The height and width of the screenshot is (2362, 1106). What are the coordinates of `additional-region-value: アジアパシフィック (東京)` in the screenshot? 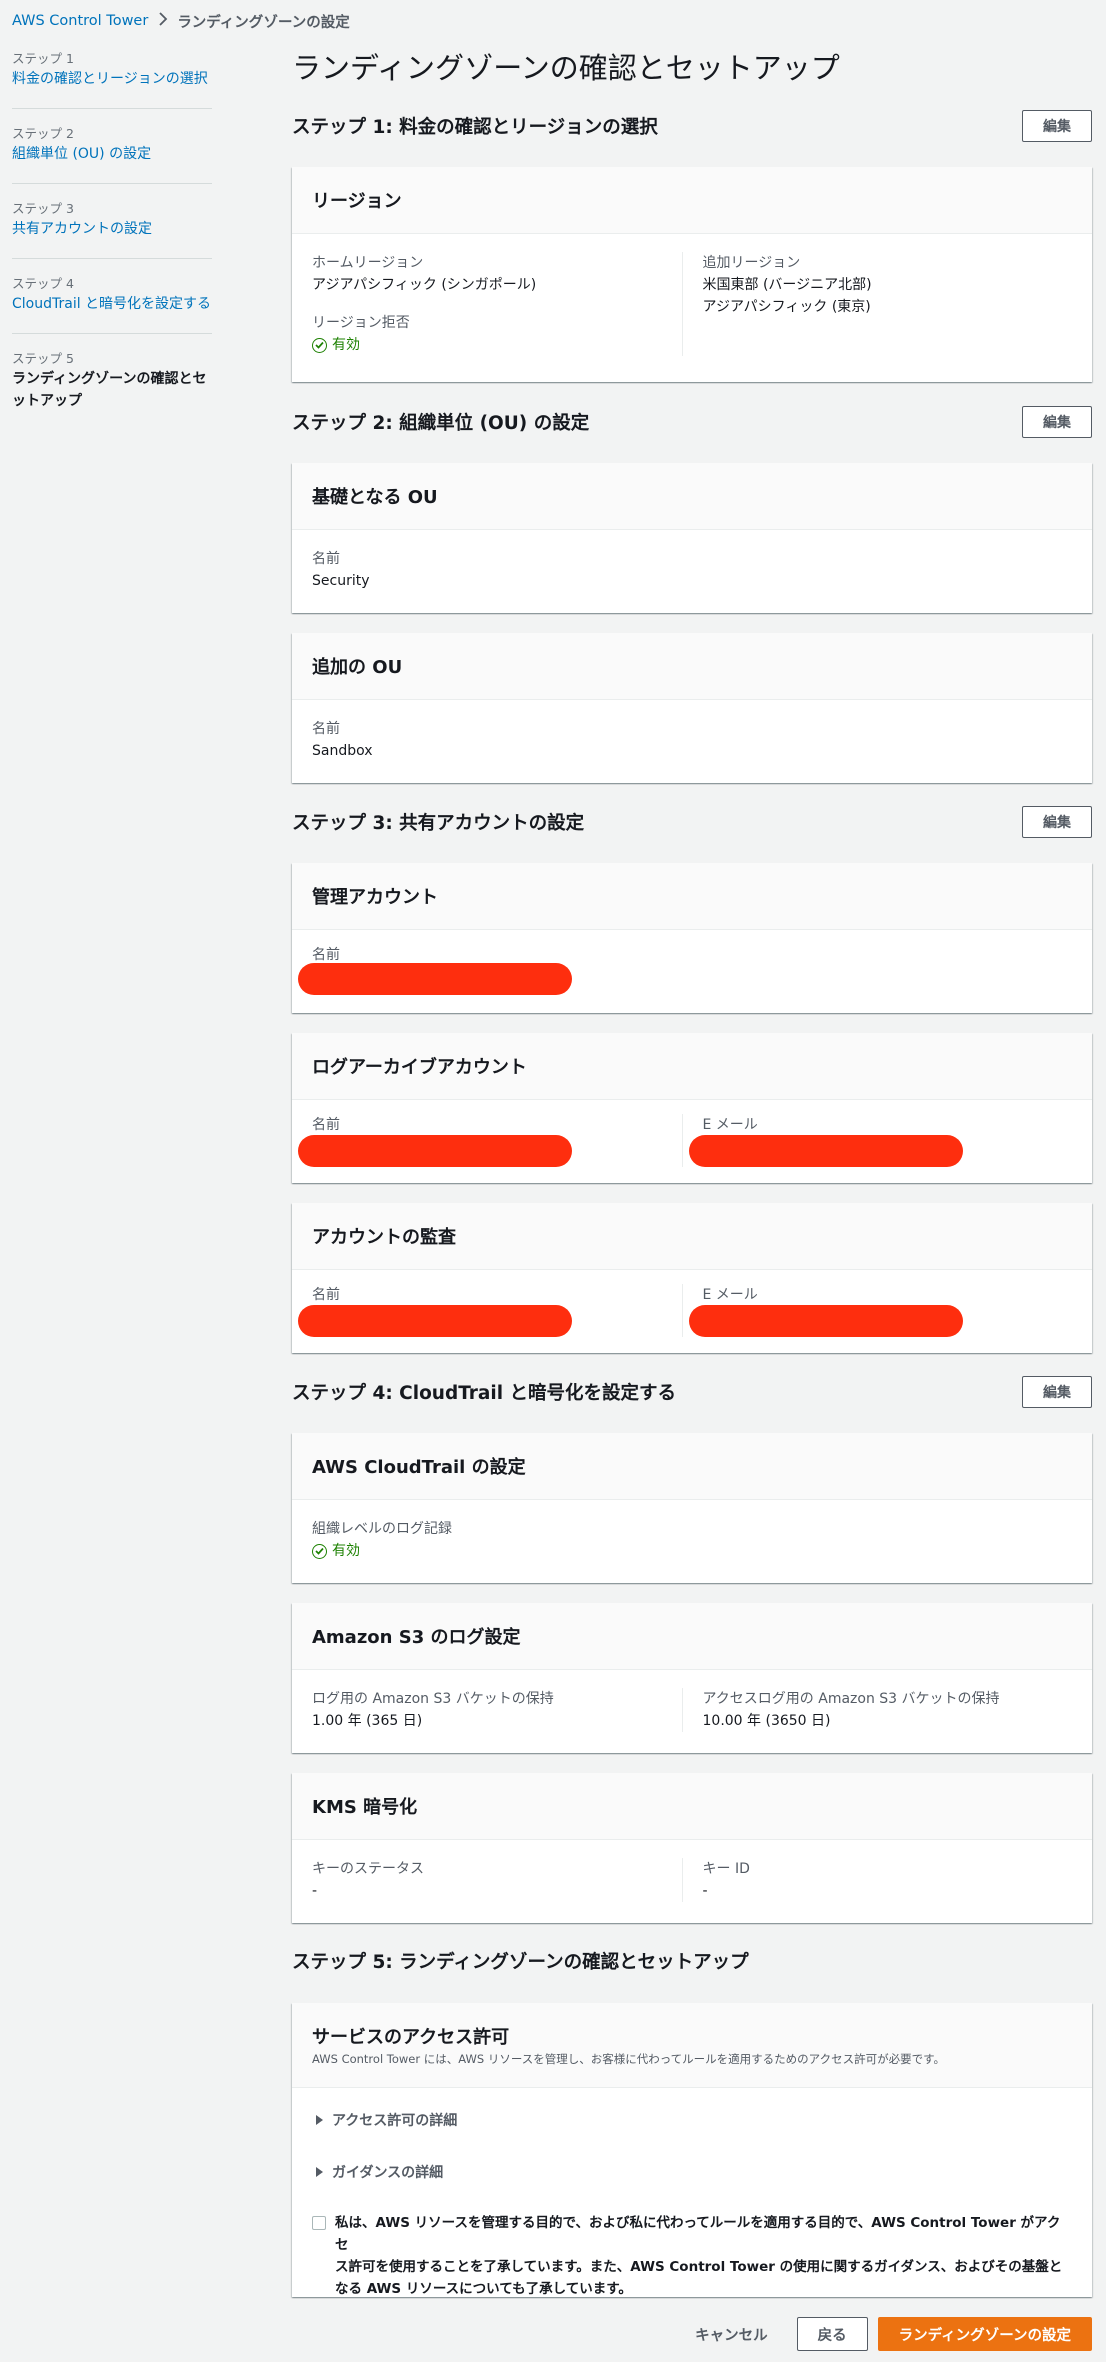 It's located at (786, 307).